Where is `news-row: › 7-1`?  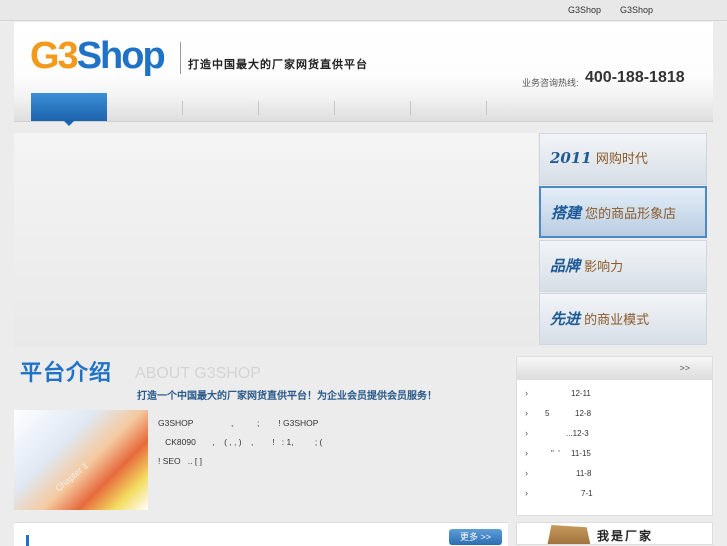 news-row: › 7-1 is located at coordinates (614, 494).